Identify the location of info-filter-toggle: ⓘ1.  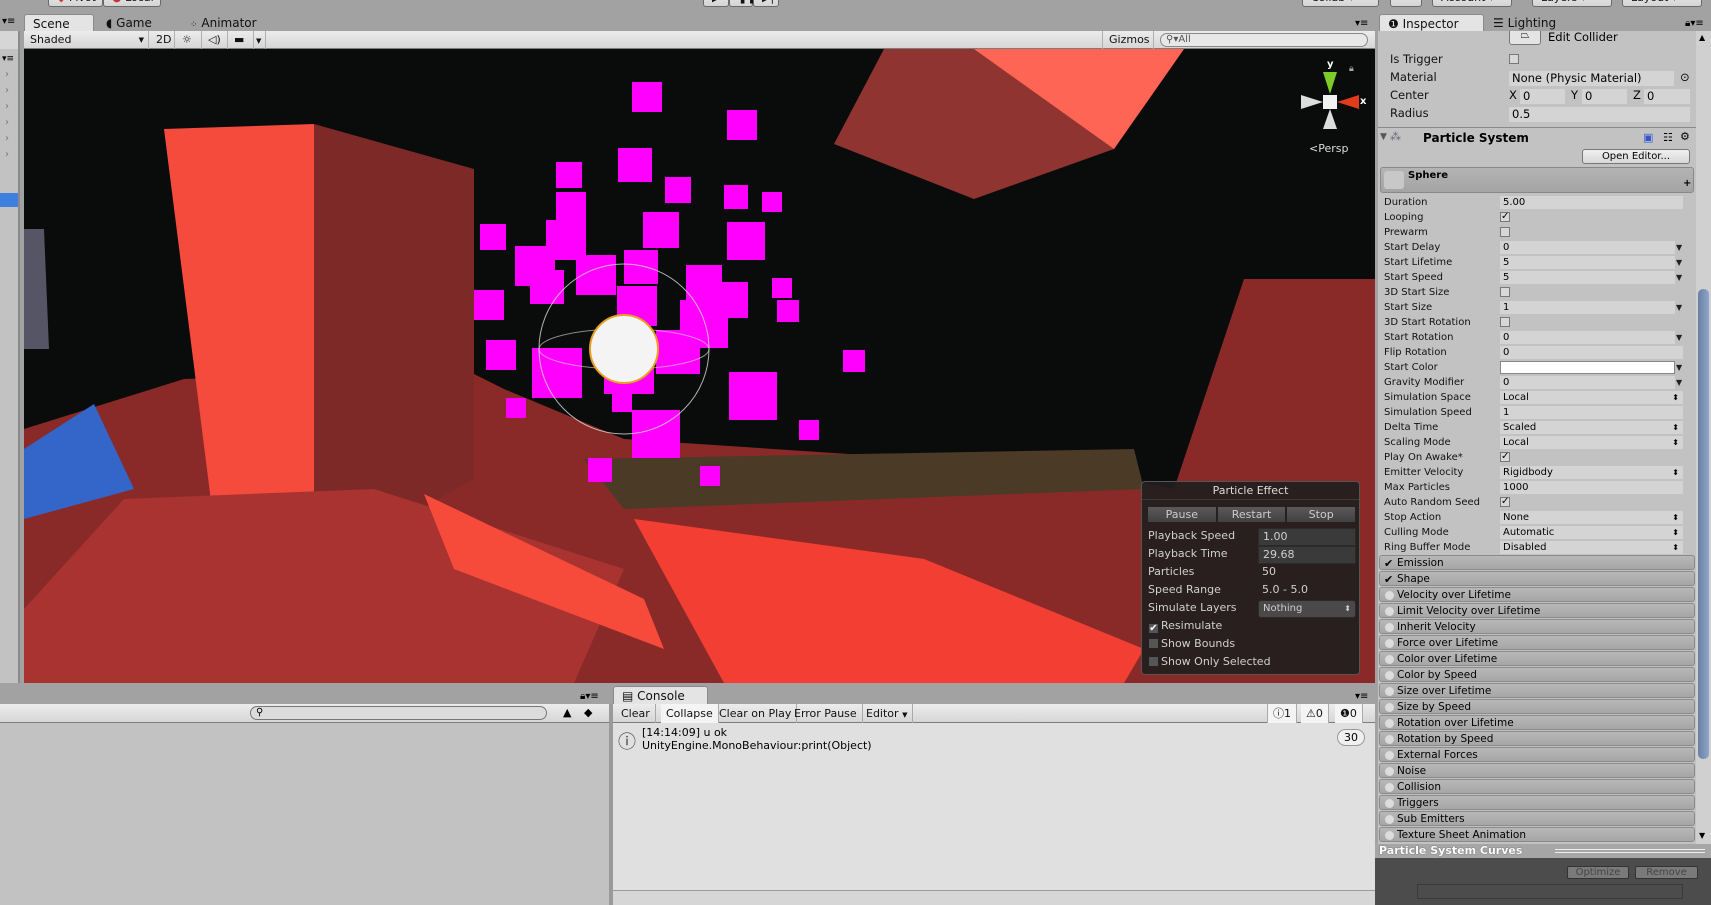
(1282, 713).